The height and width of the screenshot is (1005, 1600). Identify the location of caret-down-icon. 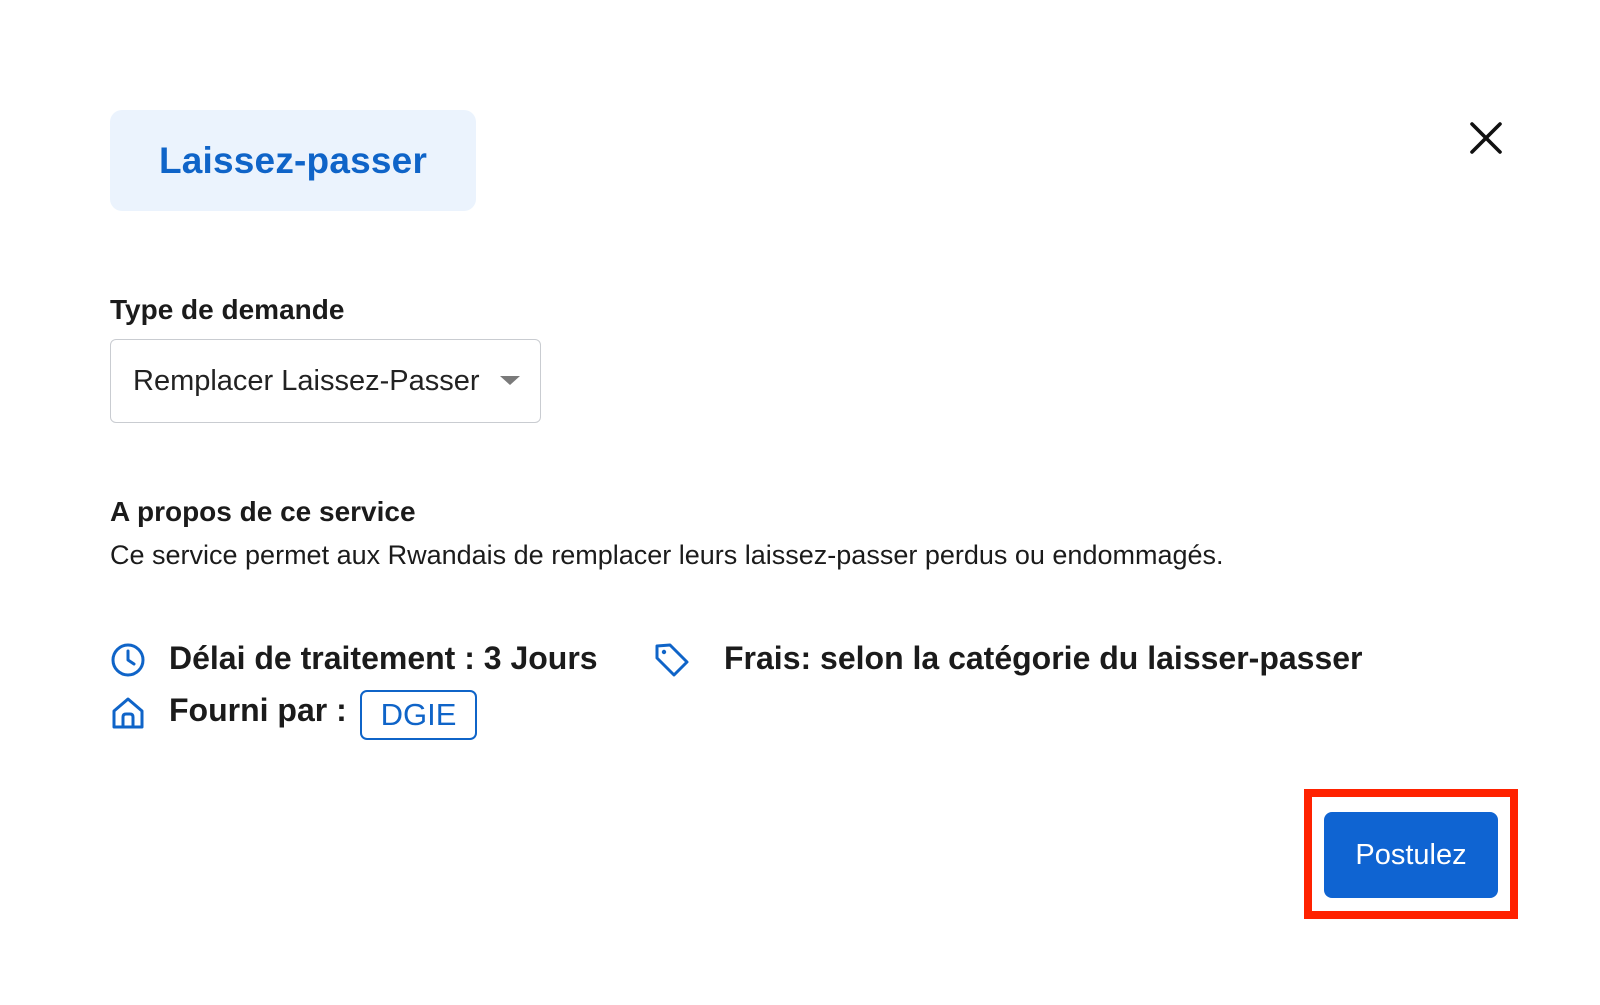
(510, 380).